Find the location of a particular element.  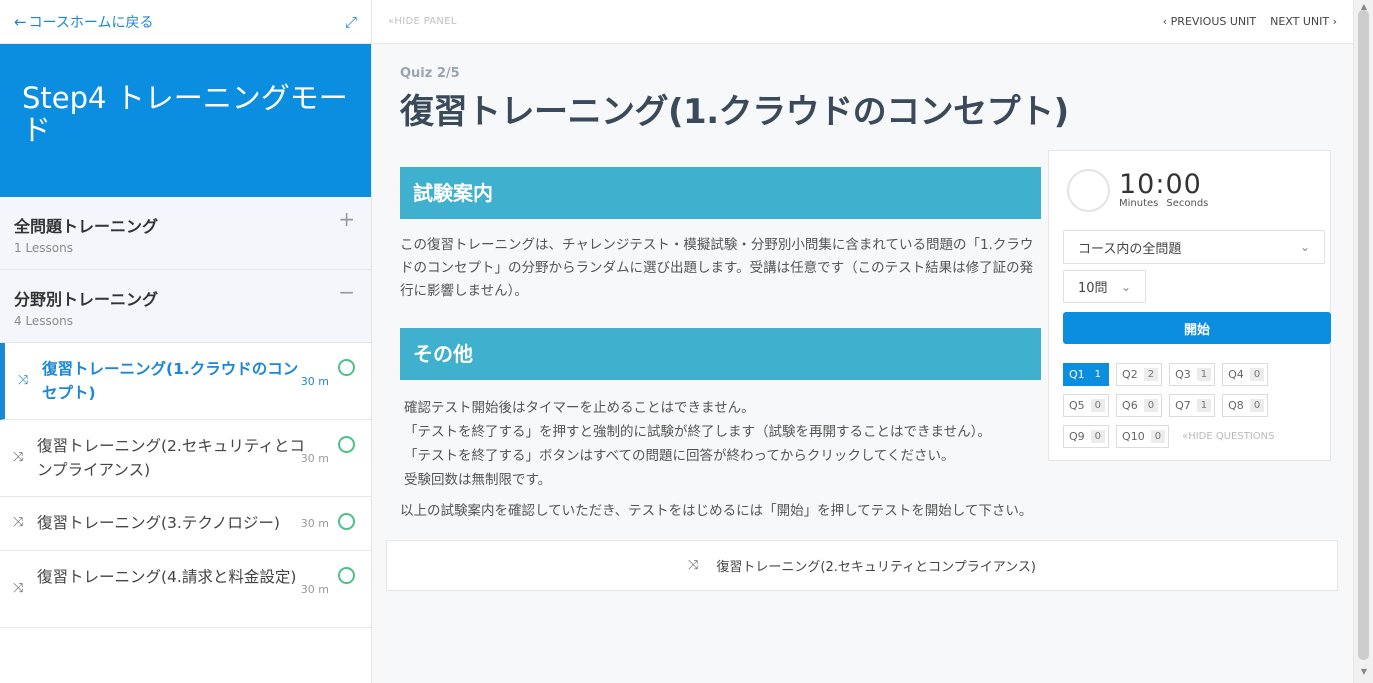

question-button-q1: Q1 1 is located at coordinates (1086, 374).